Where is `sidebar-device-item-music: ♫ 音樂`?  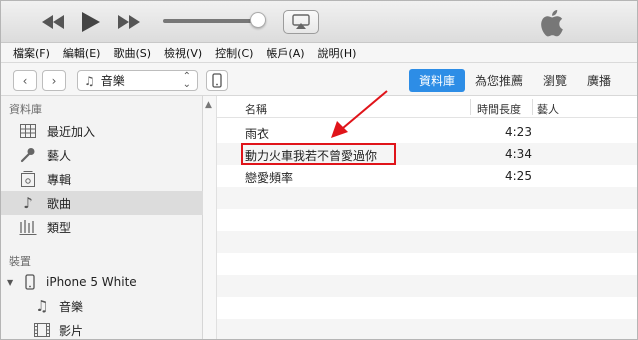 sidebar-device-item-music: ♫ 音樂 is located at coordinates (102, 306).